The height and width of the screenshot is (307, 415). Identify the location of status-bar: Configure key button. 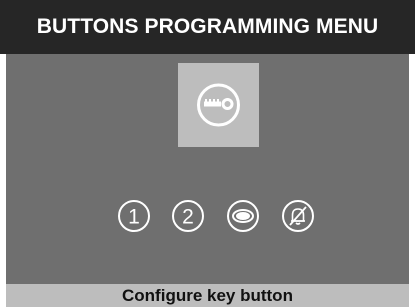
(207, 295).